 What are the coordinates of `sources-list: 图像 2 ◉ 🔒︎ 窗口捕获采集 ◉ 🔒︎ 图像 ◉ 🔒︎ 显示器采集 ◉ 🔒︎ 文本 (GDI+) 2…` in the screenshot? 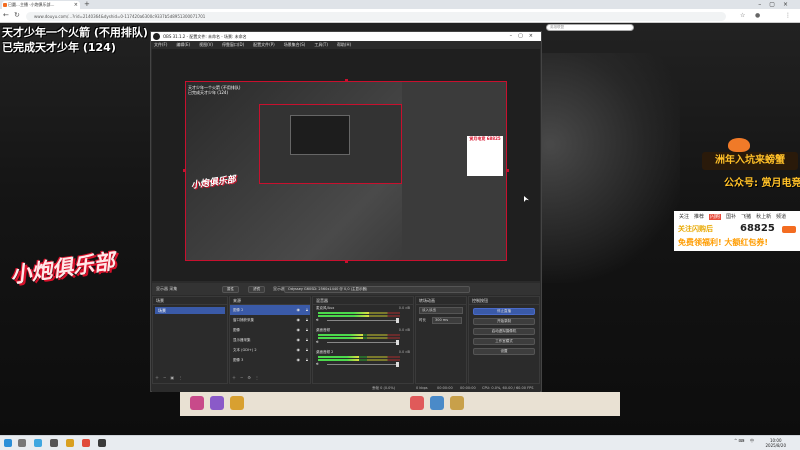 It's located at (270, 335).